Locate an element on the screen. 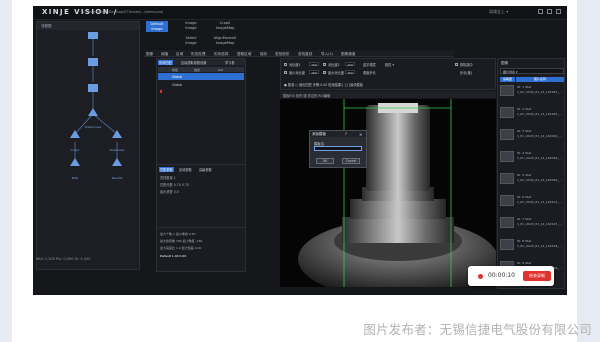 The height and width of the screenshot is (342, 600). tab-image: Image Image is located at coordinates (191, 25).